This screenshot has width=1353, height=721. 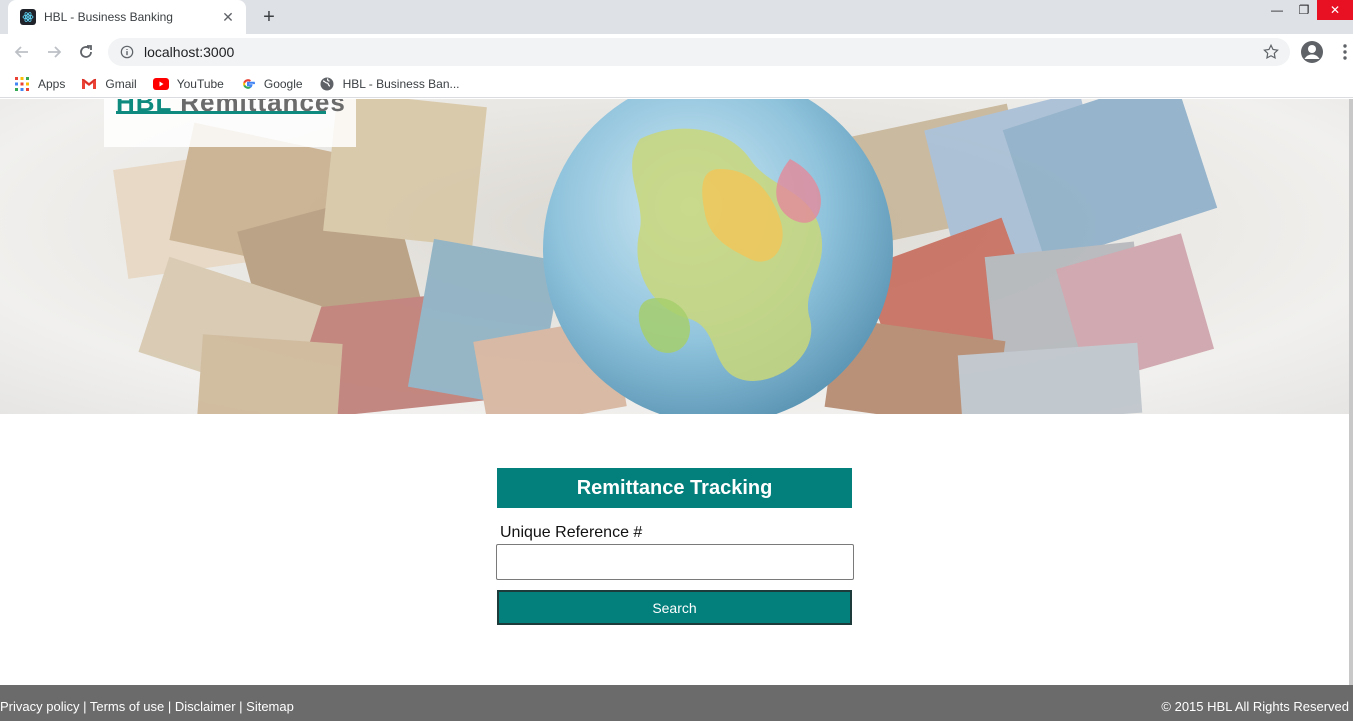 I want to click on apps-grid-icon, so click(x=22, y=84).